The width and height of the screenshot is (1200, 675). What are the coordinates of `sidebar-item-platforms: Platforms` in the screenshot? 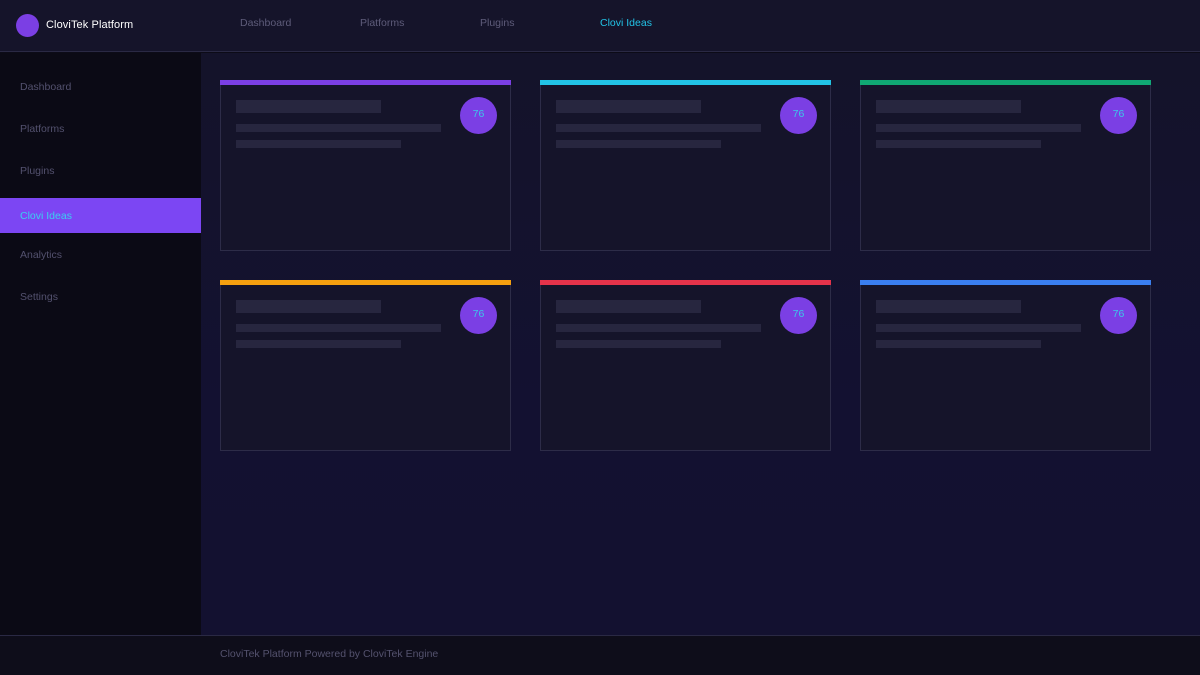 It's located at (100, 128).